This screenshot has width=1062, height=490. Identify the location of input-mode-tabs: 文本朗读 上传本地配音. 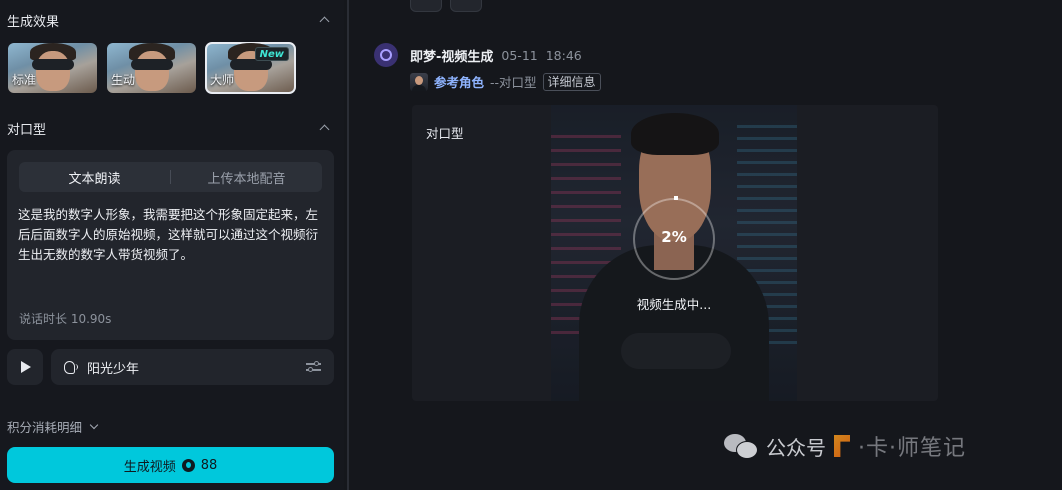
(170, 177).